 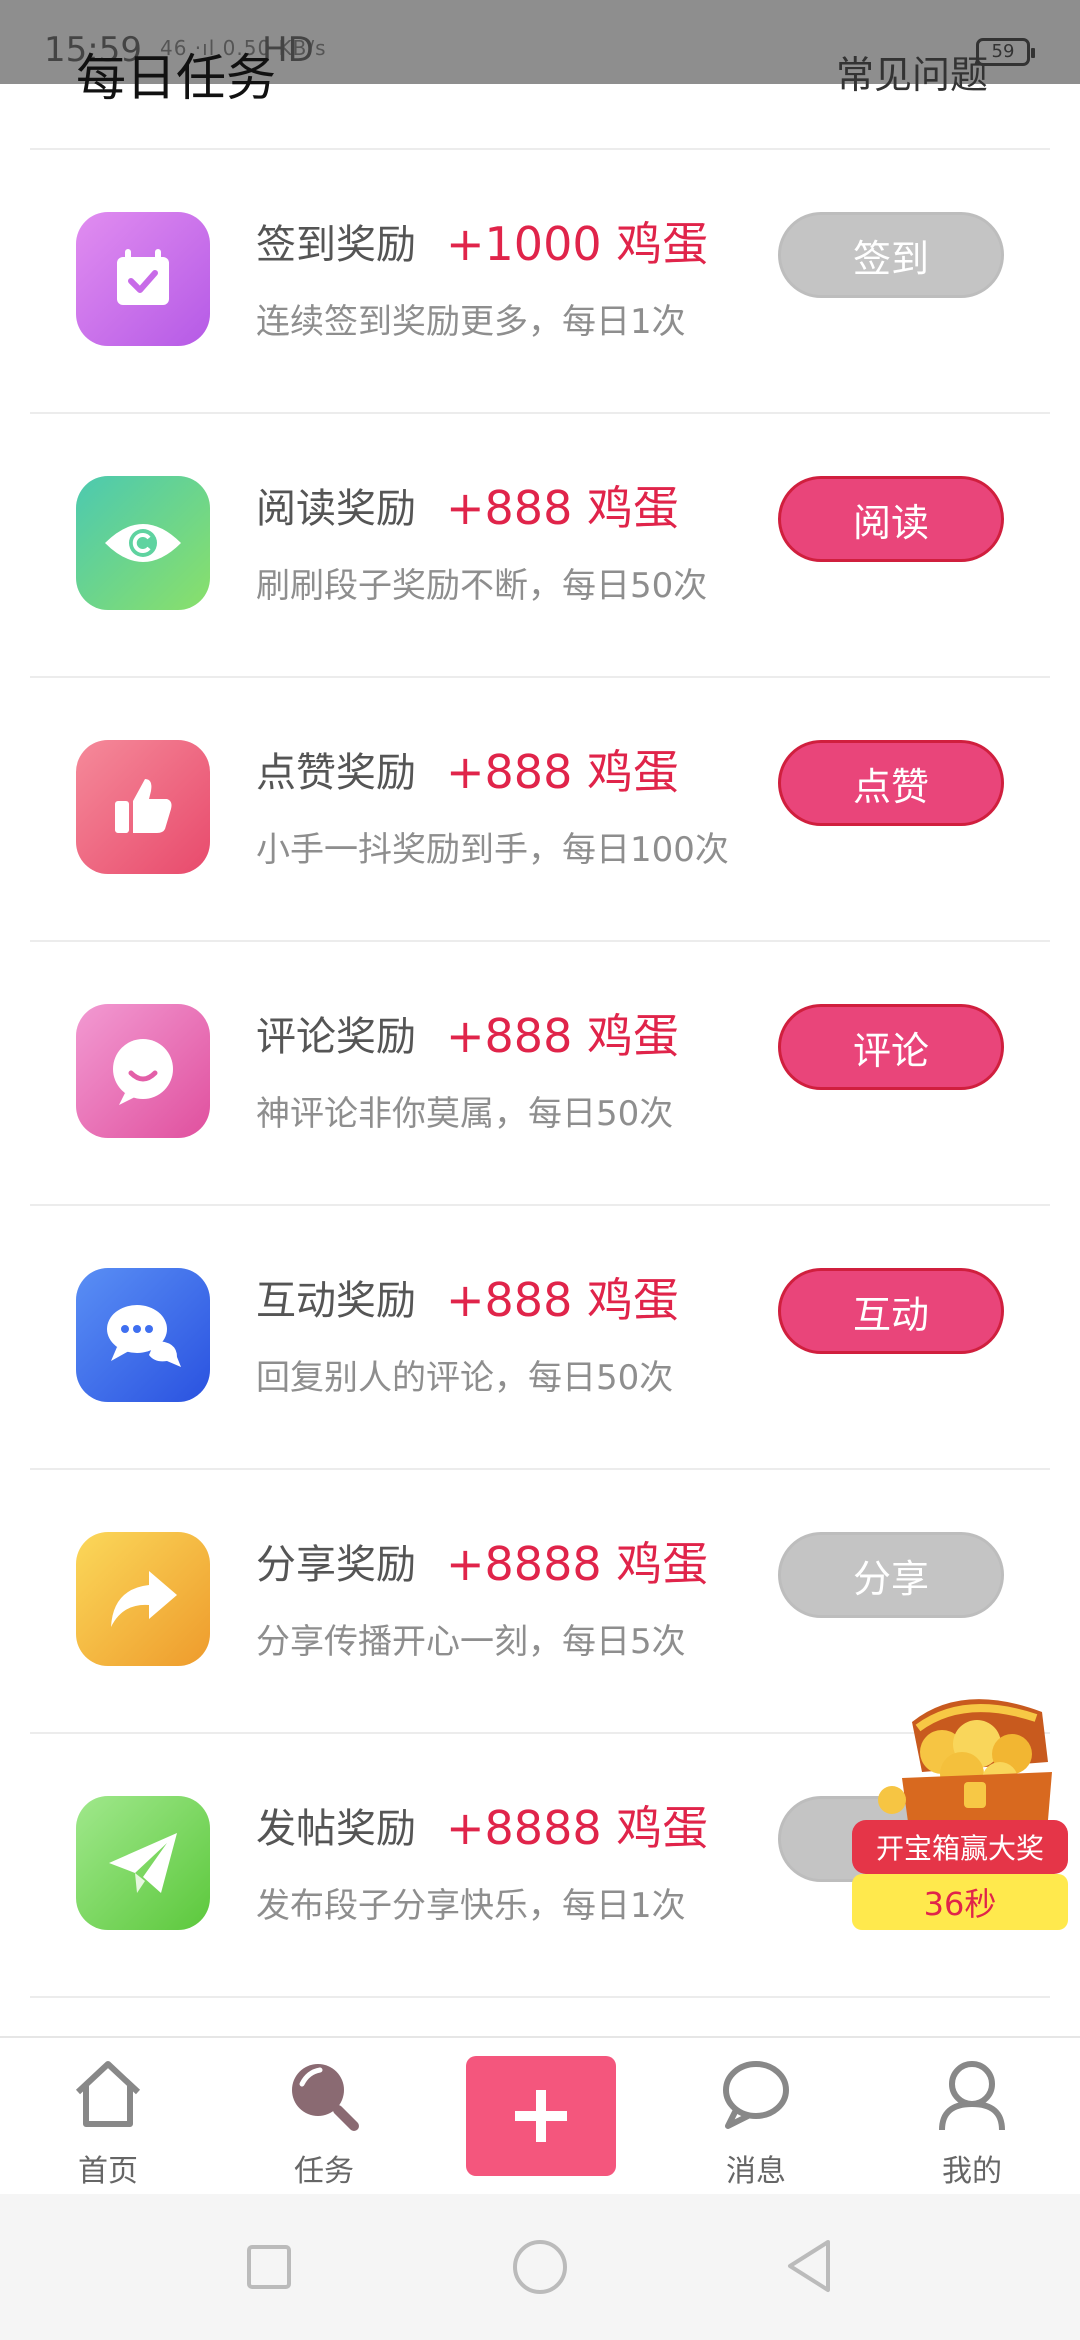 I want to click on nav-label: 消息, so click(x=756, y=2171).